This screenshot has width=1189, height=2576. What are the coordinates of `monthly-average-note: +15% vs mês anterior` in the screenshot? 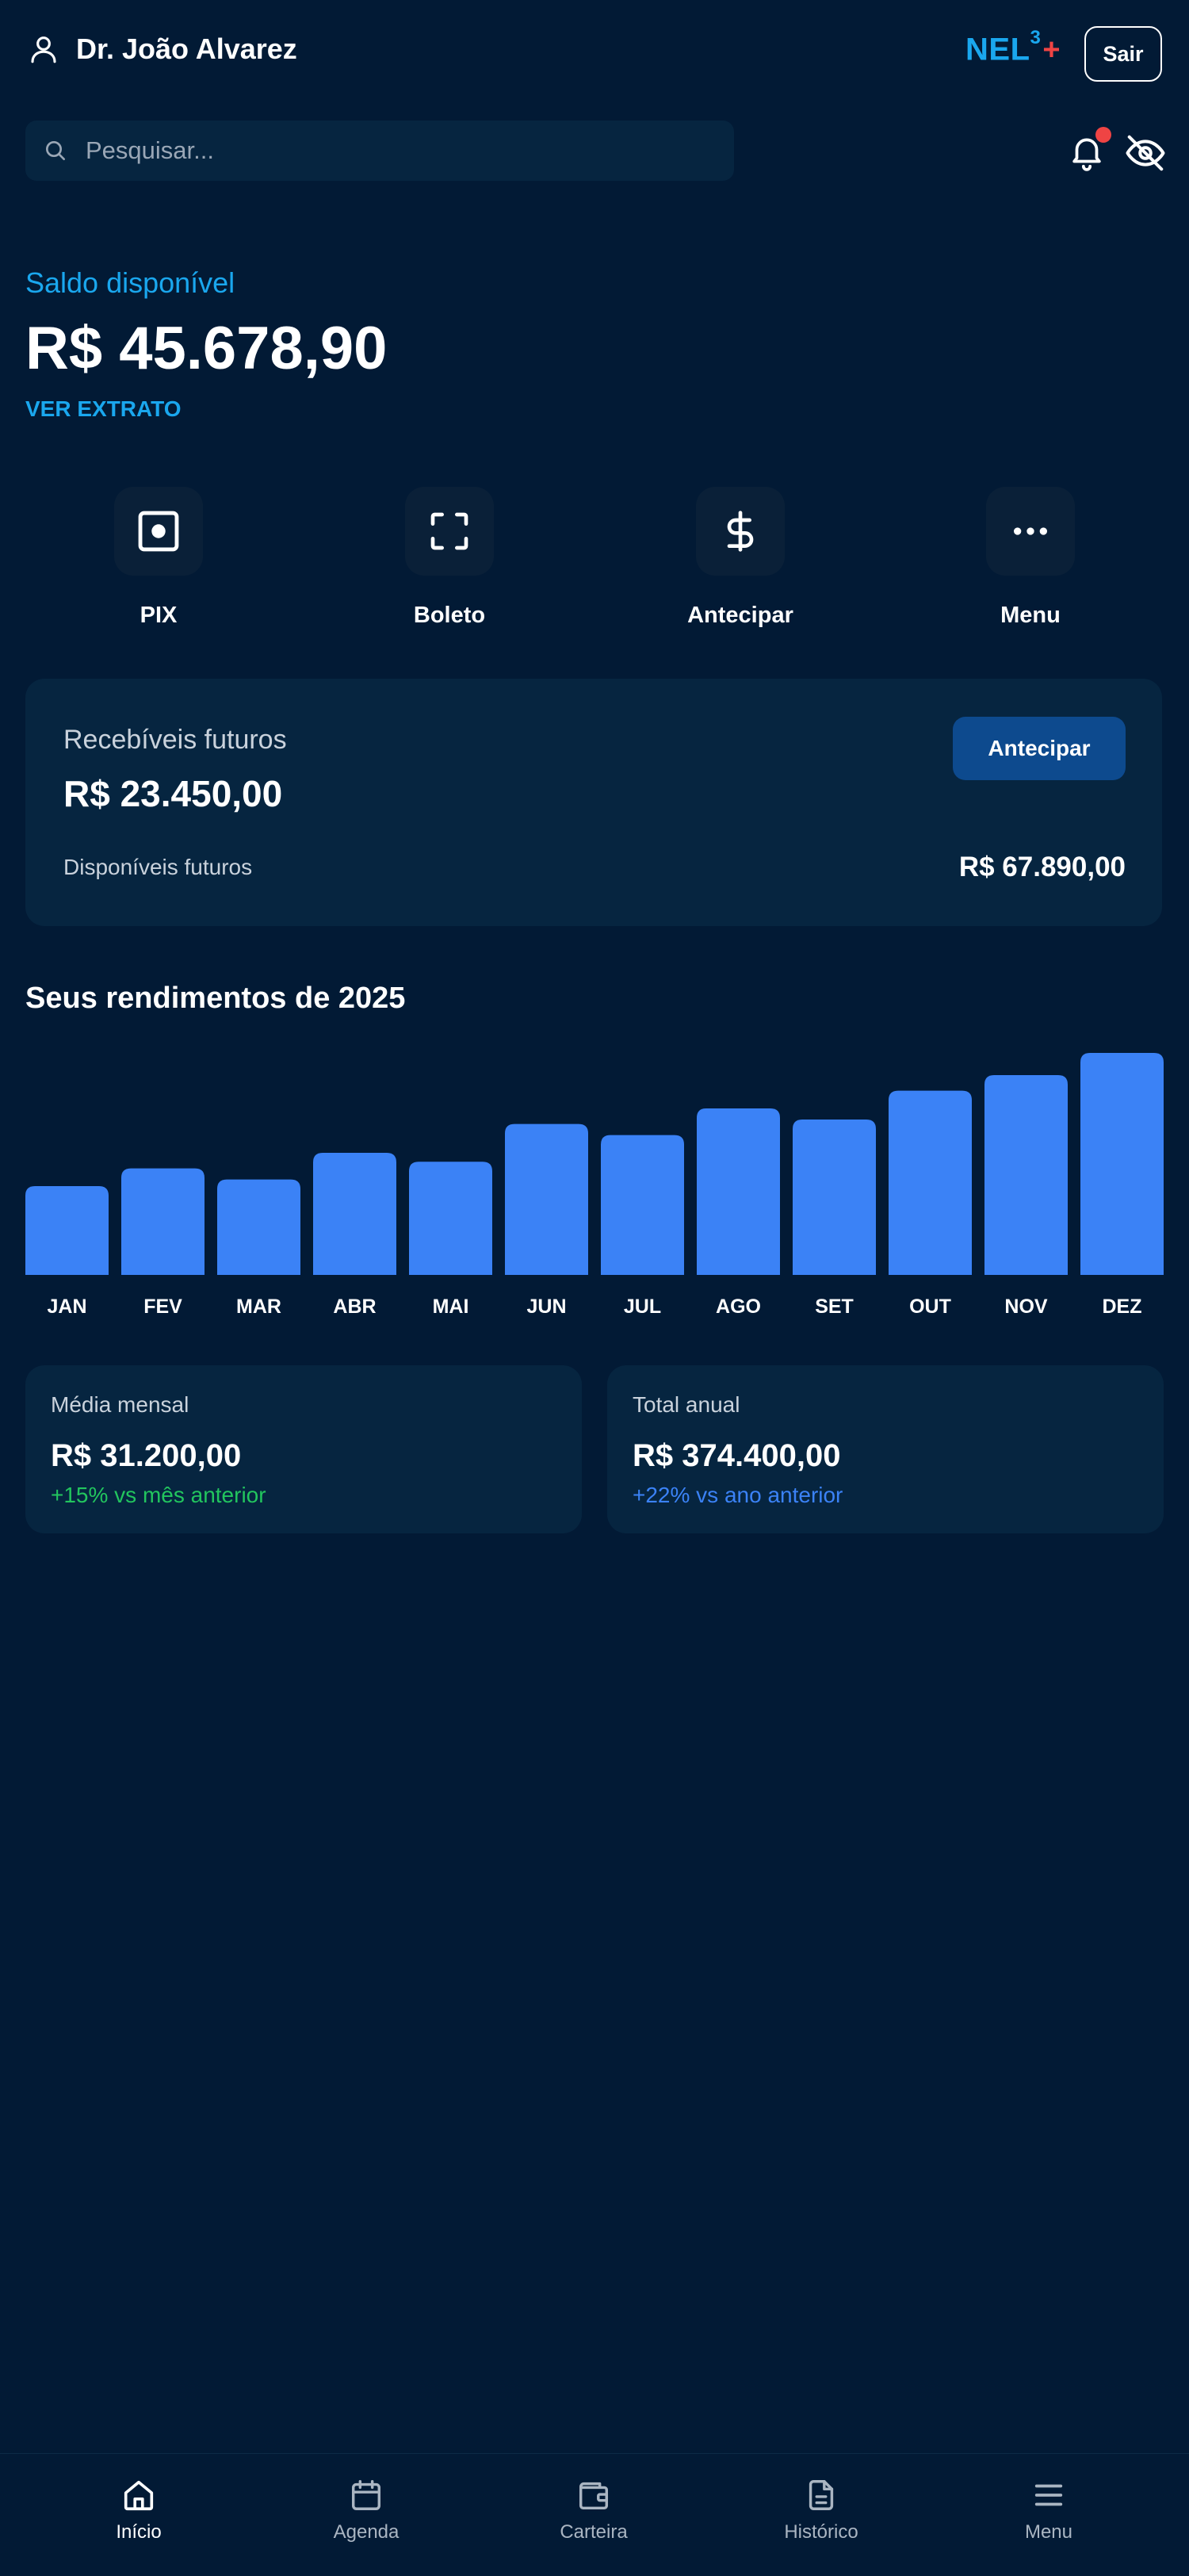 It's located at (158, 1495).